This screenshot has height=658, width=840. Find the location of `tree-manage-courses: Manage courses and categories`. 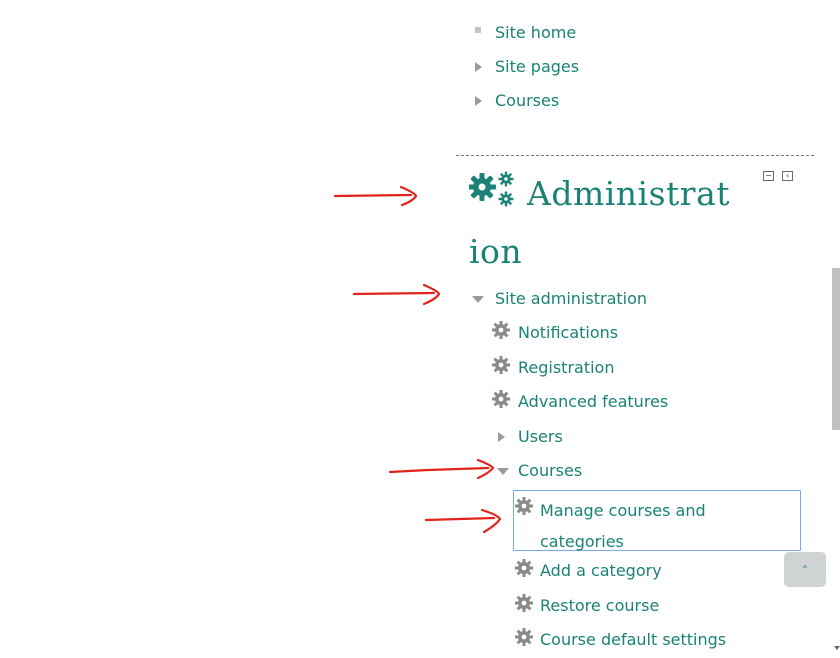

tree-manage-courses: Manage courses and categories is located at coordinates (623, 526).